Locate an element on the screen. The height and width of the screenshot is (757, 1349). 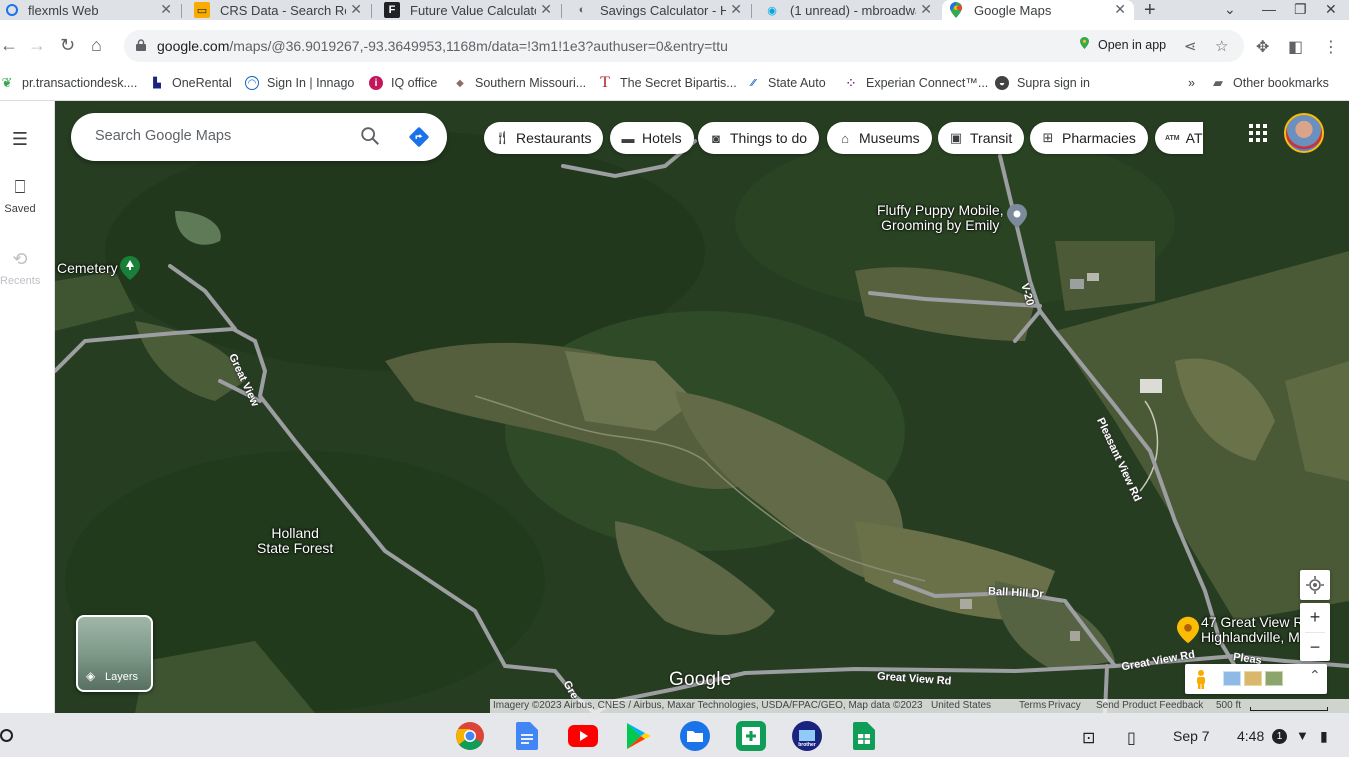
pegman-icon is located at coordinates (1201, 679).